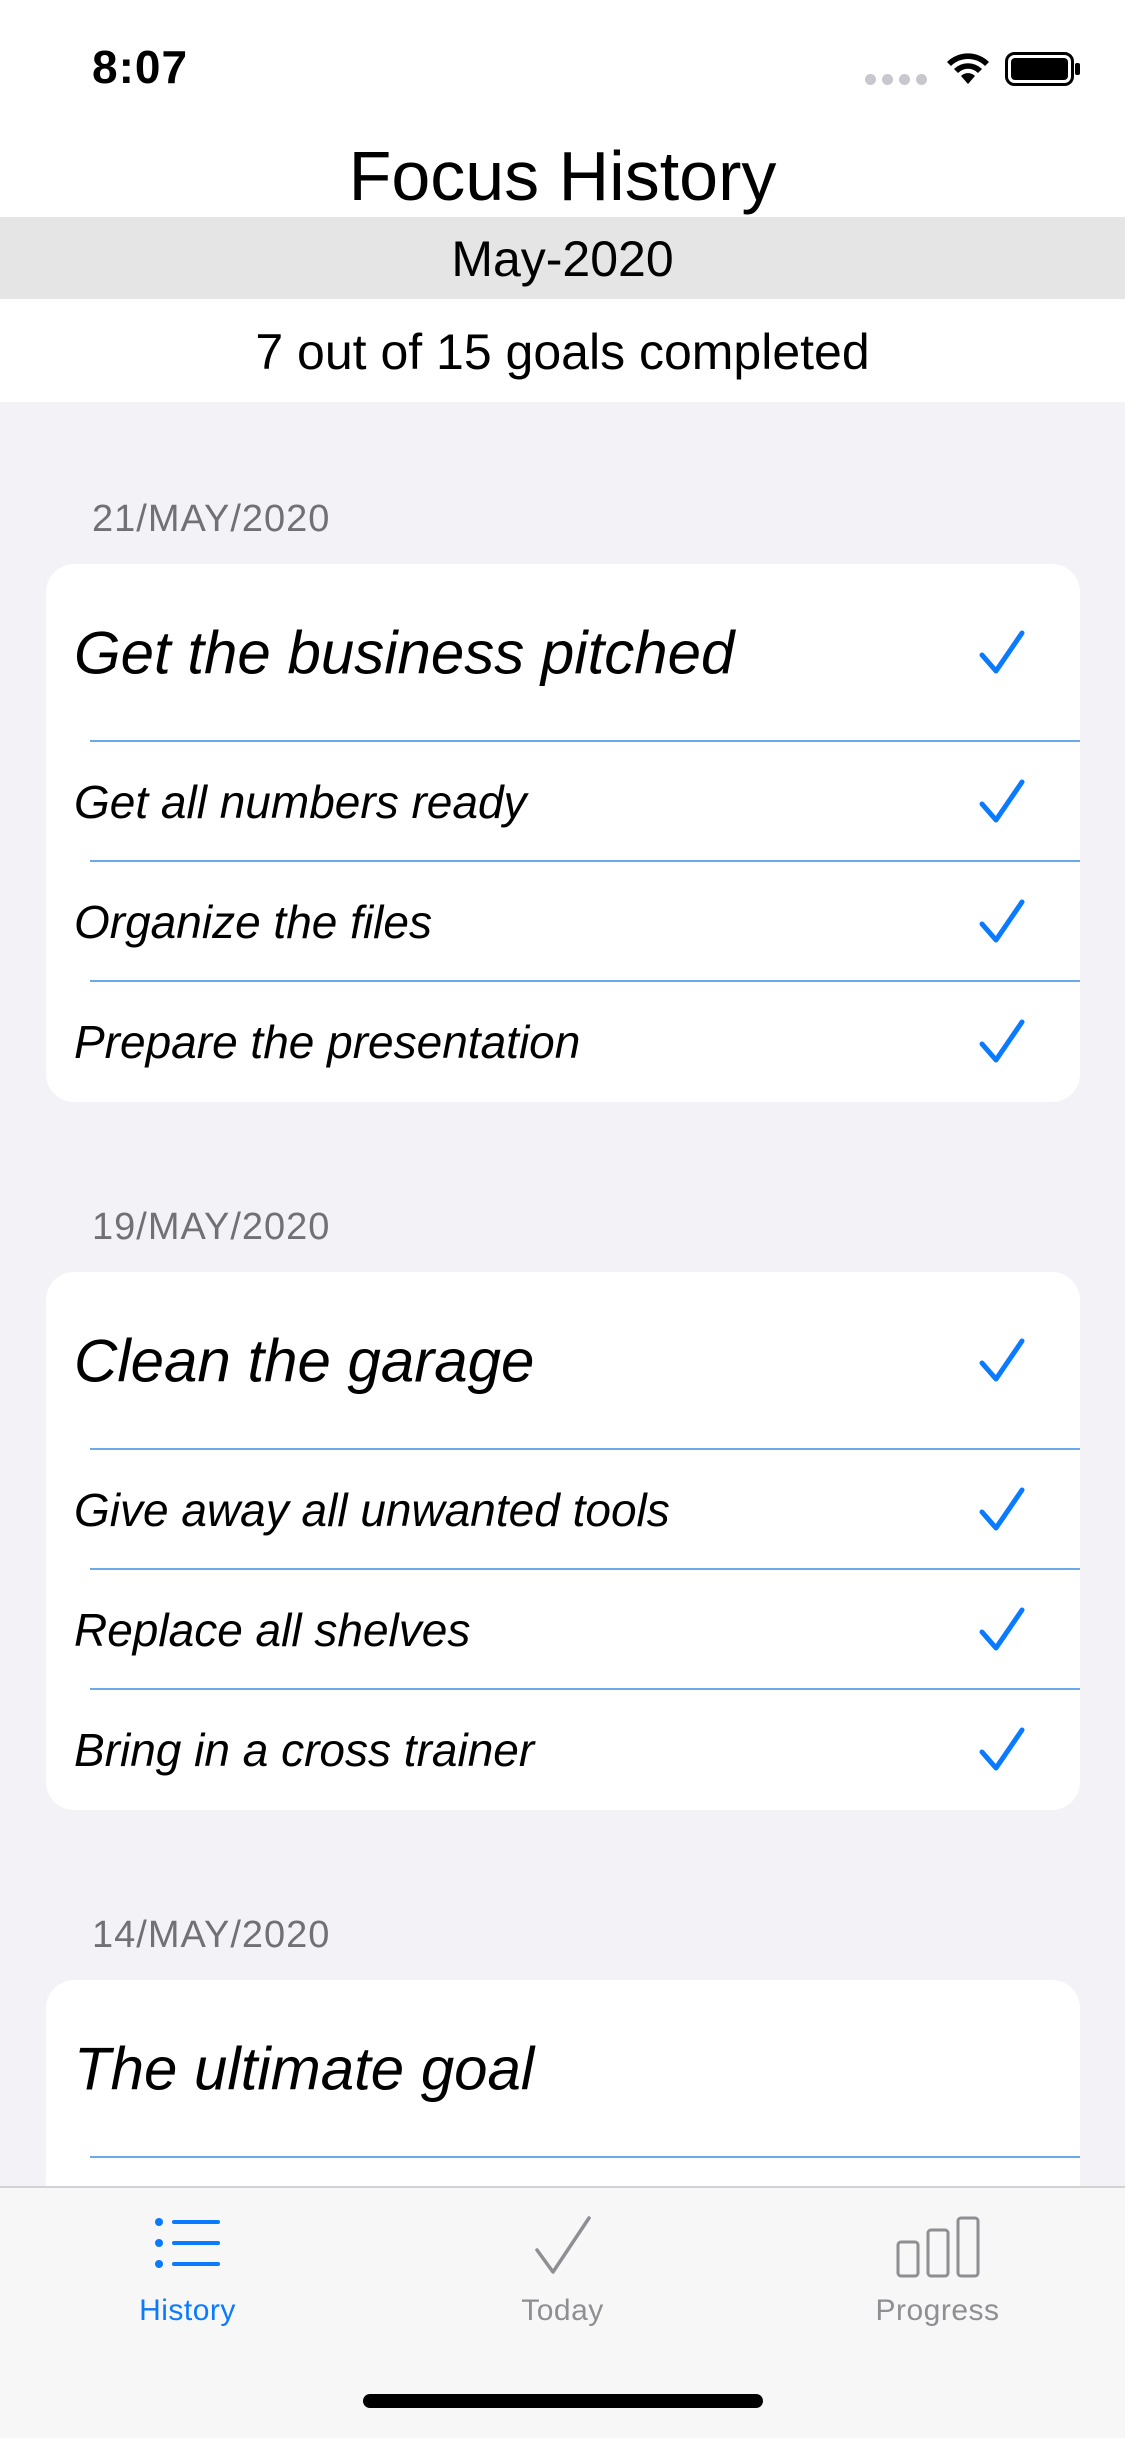  I want to click on page-header: Focus History, so click(562, 176).